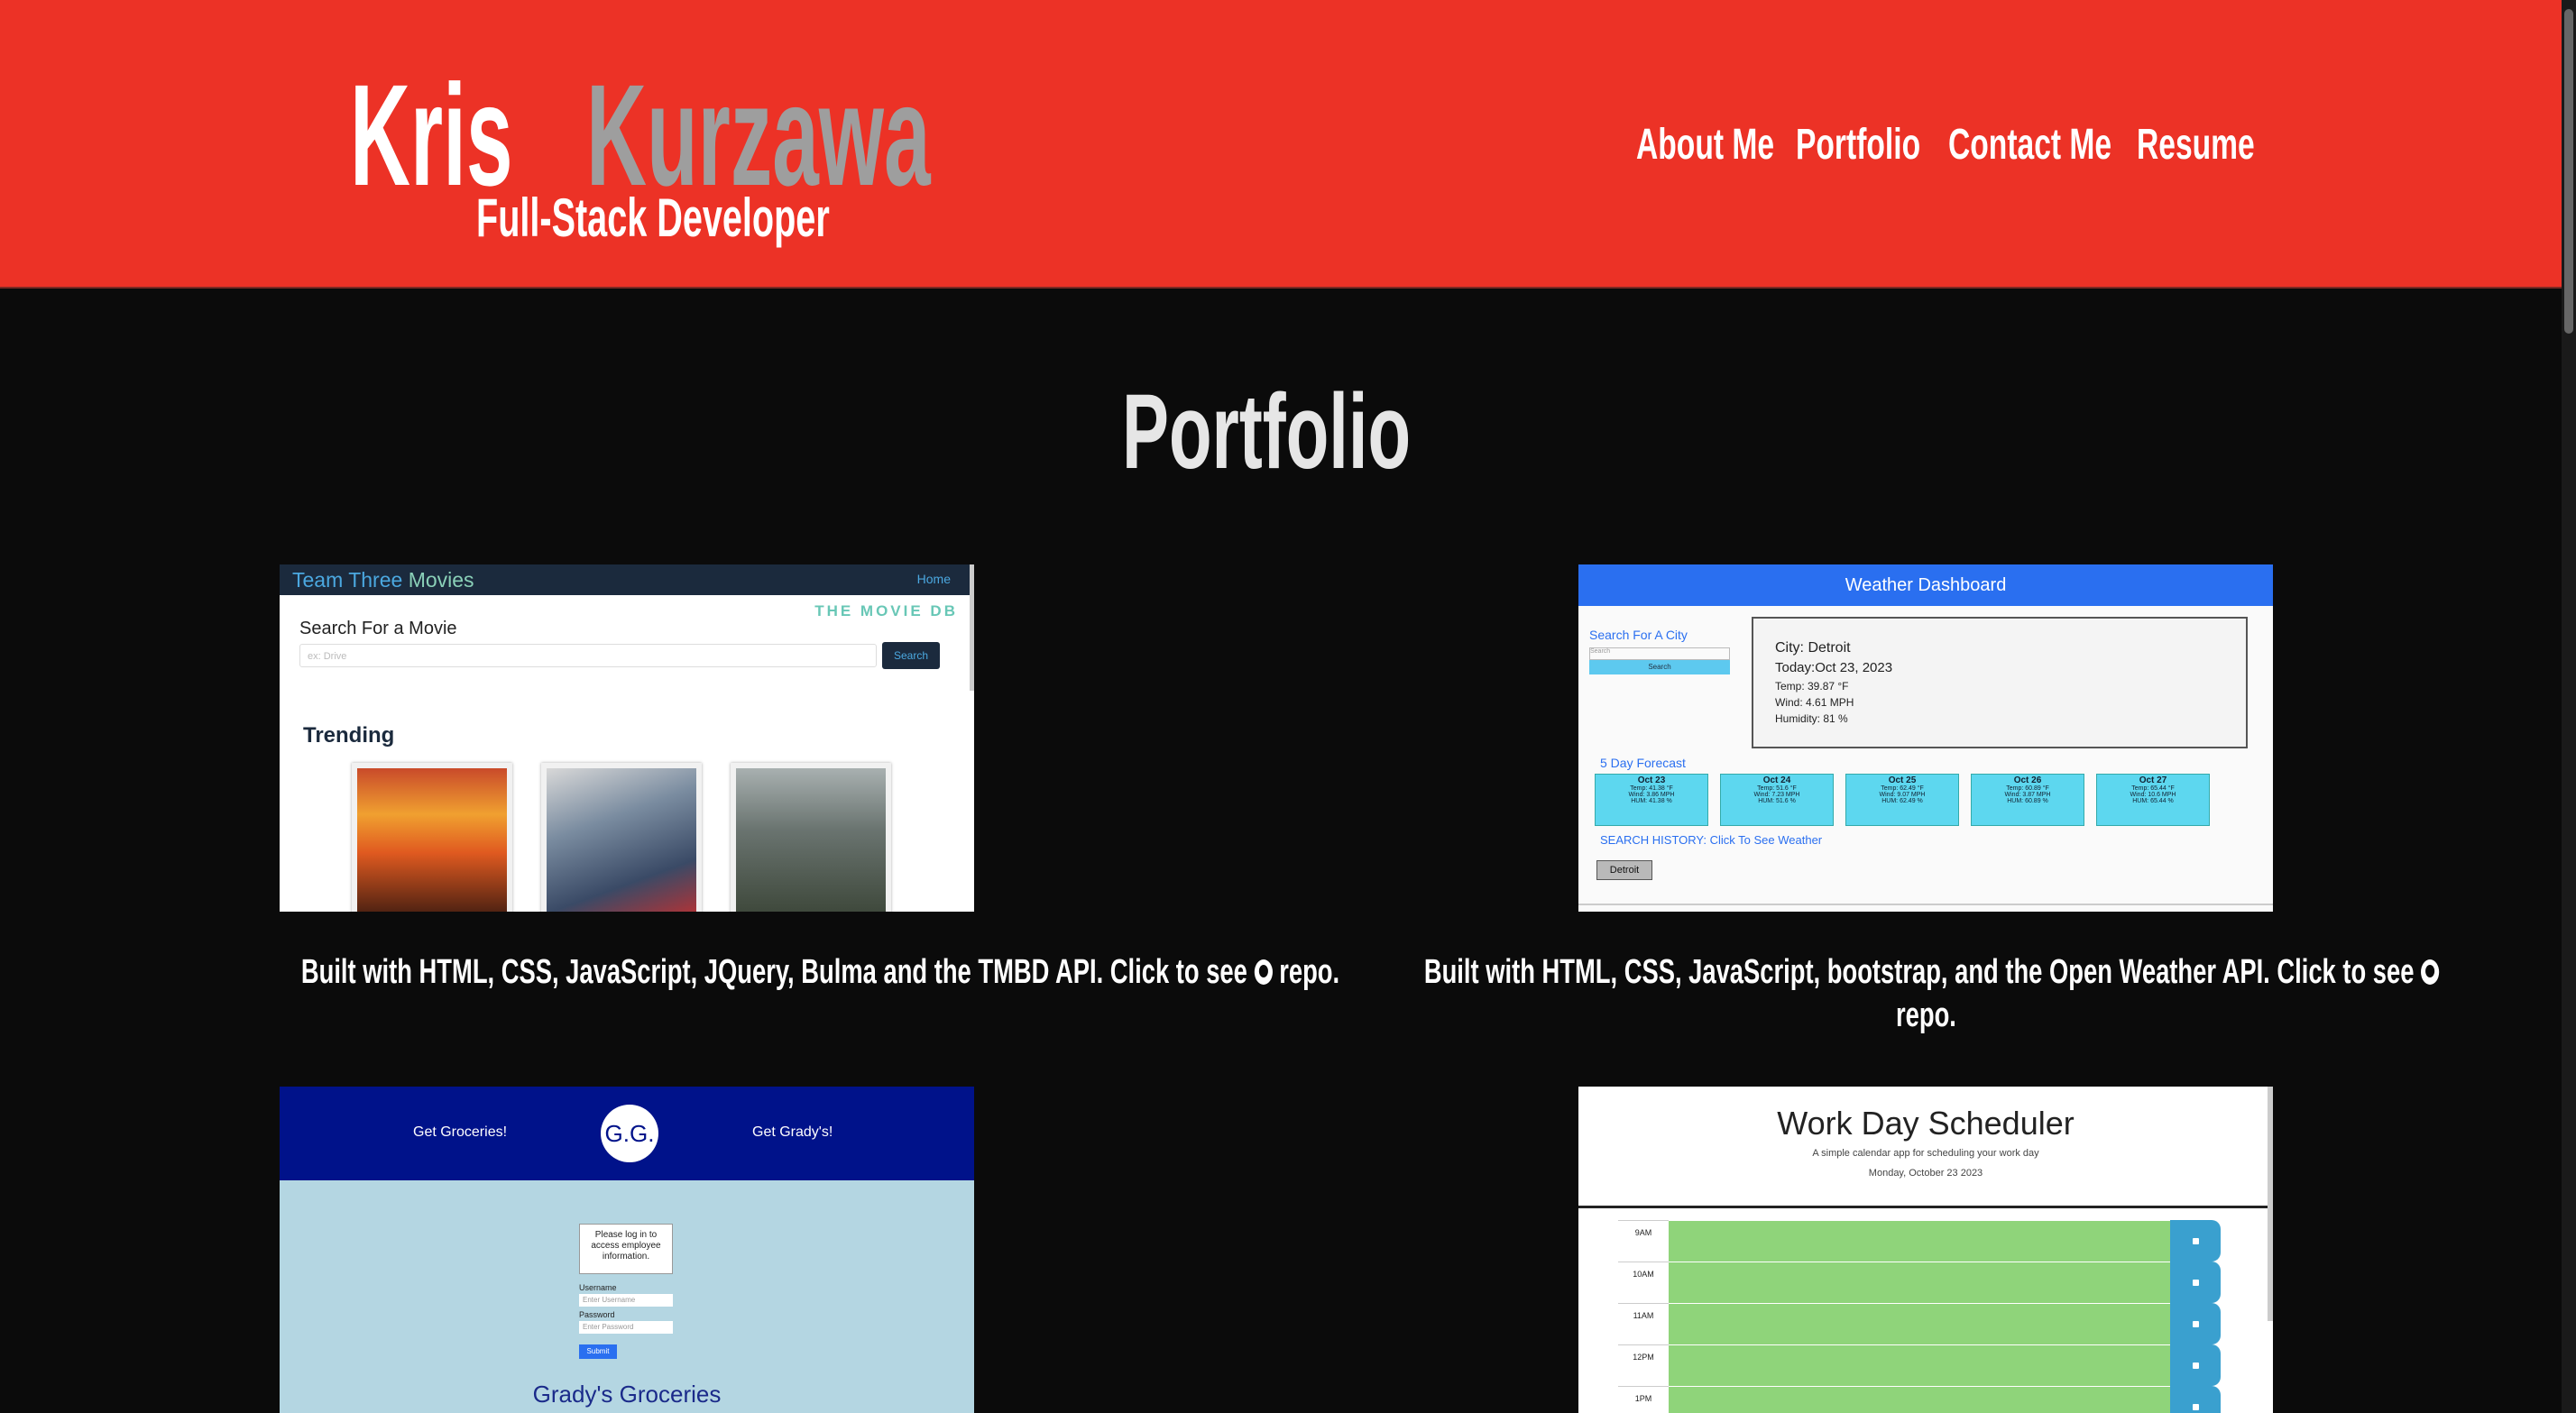 The image size is (2576, 1413). Describe the element at coordinates (1925, 1173) in the screenshot. I see `scheduler-date: Monday, October 23 2023` at that location.